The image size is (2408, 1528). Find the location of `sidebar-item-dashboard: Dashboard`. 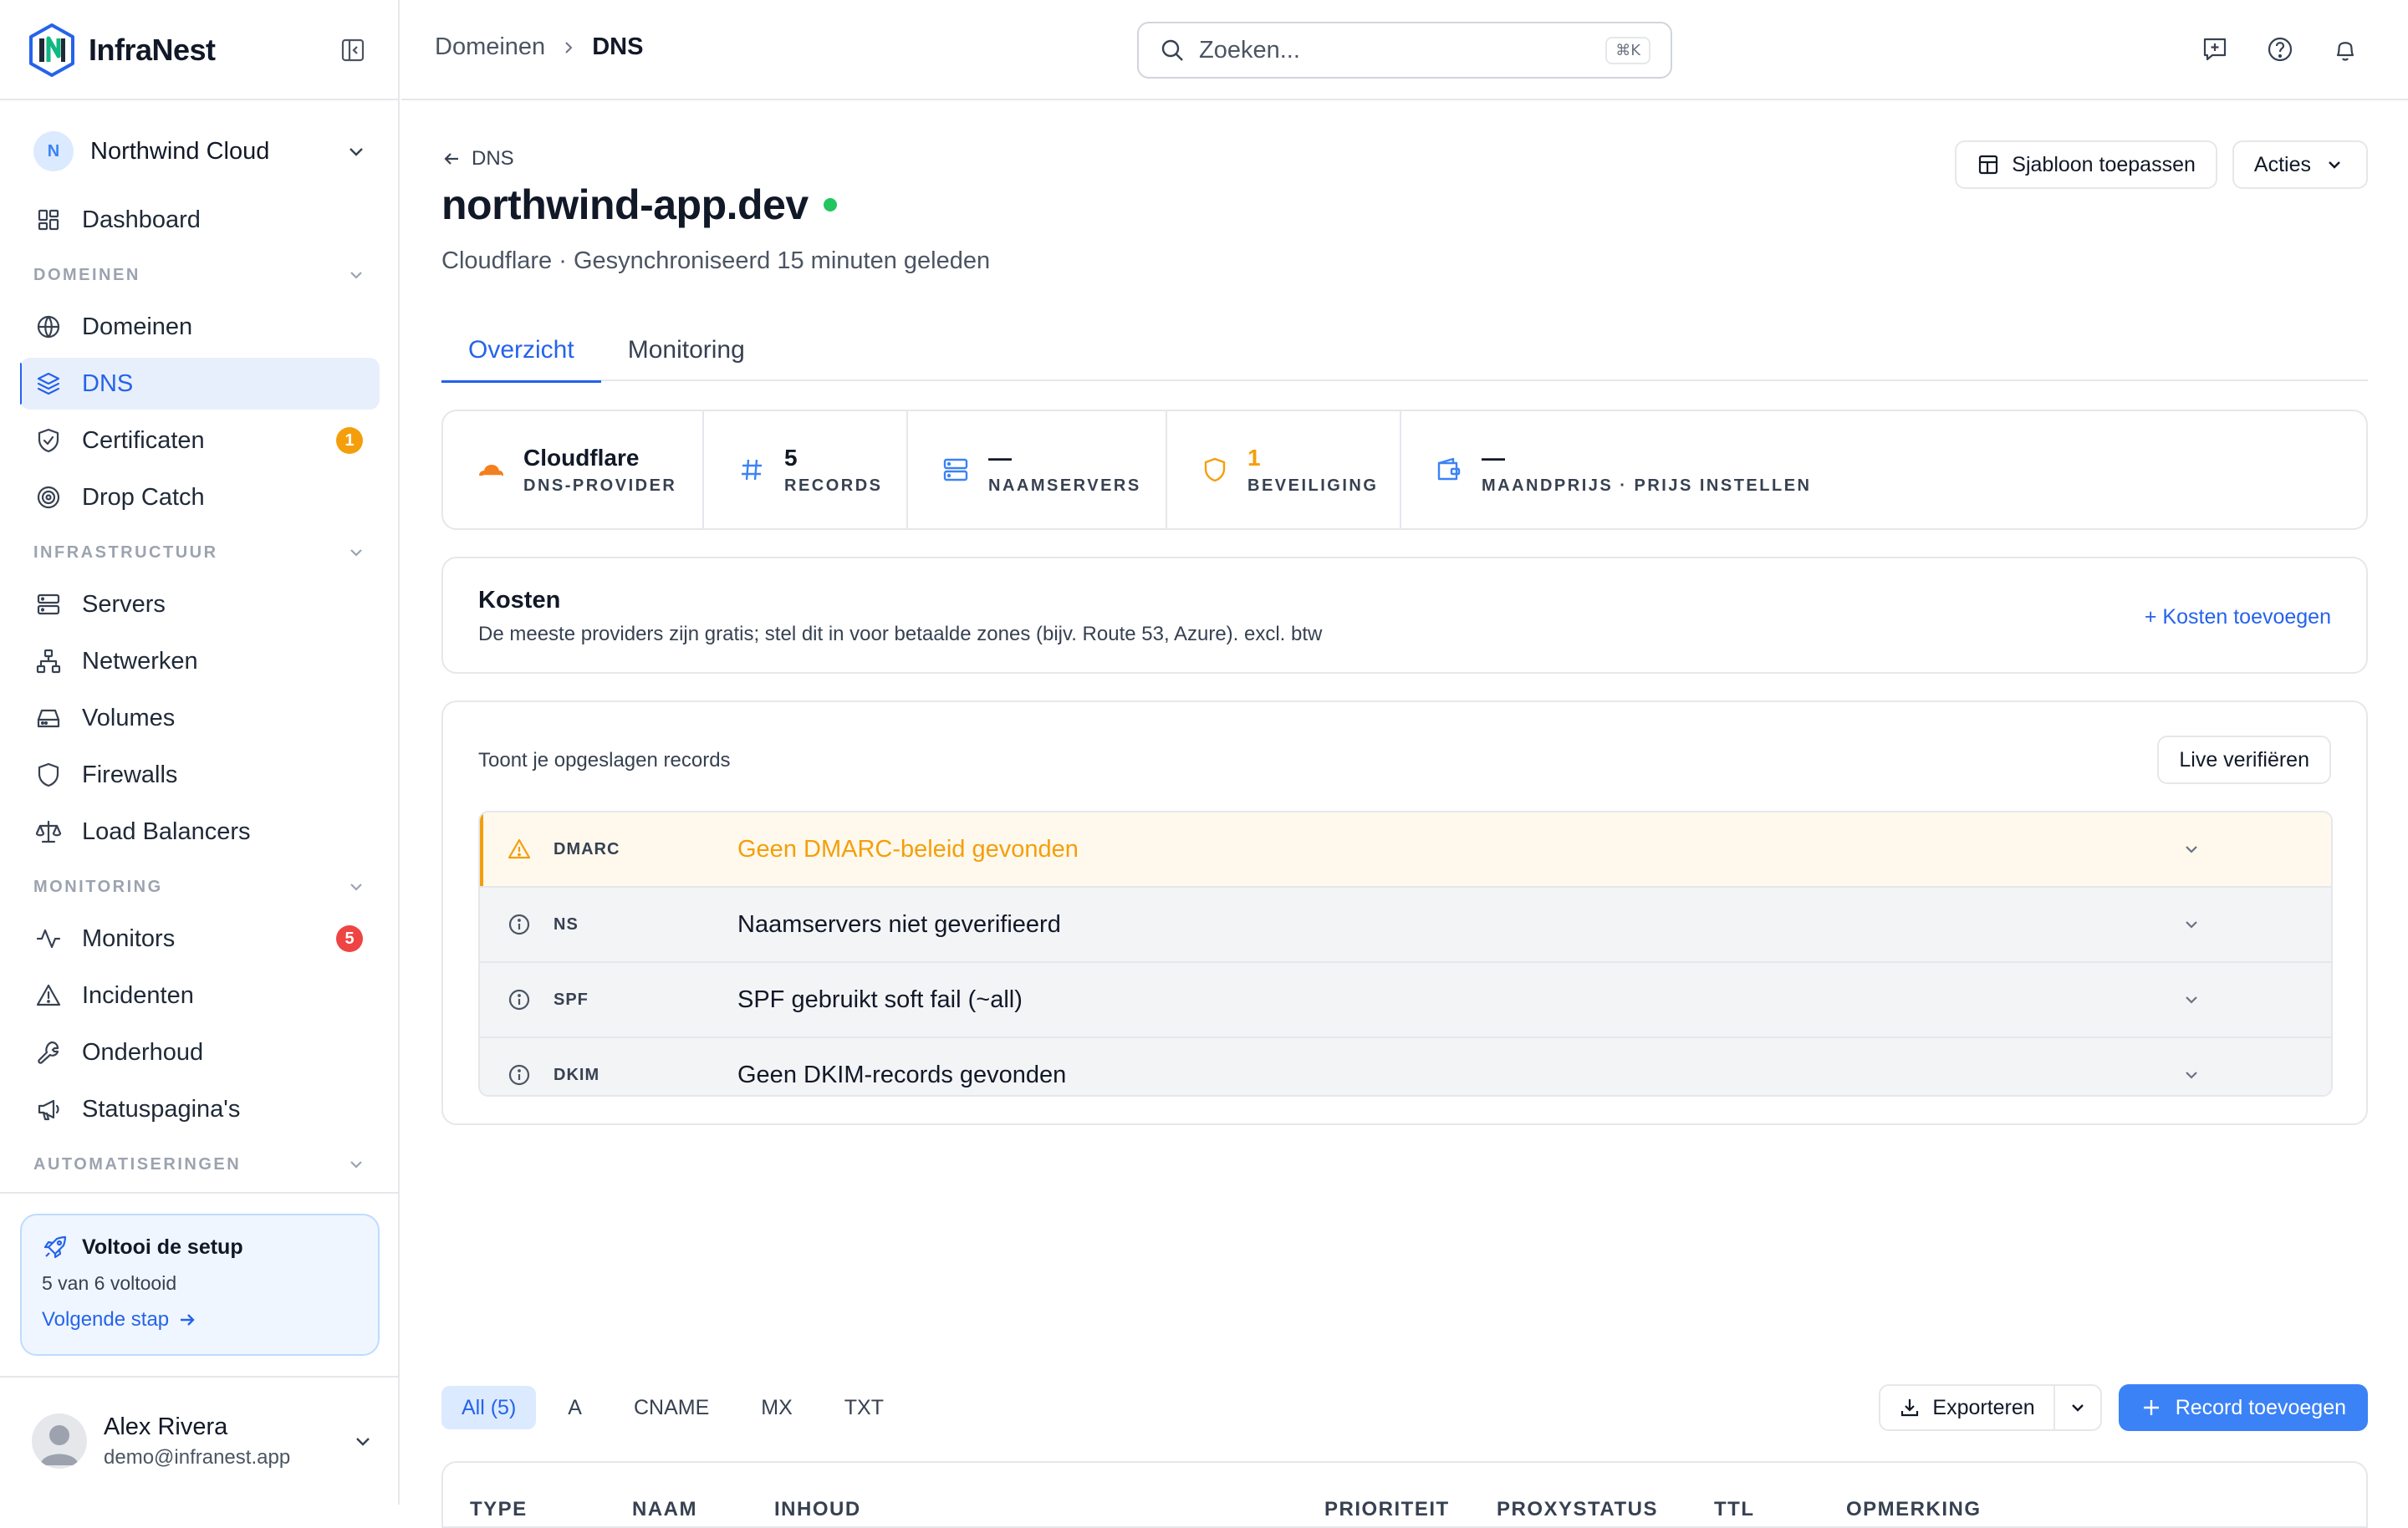

sidebar-item-dashboard: Dashboard is located at coordinates (200, 220).